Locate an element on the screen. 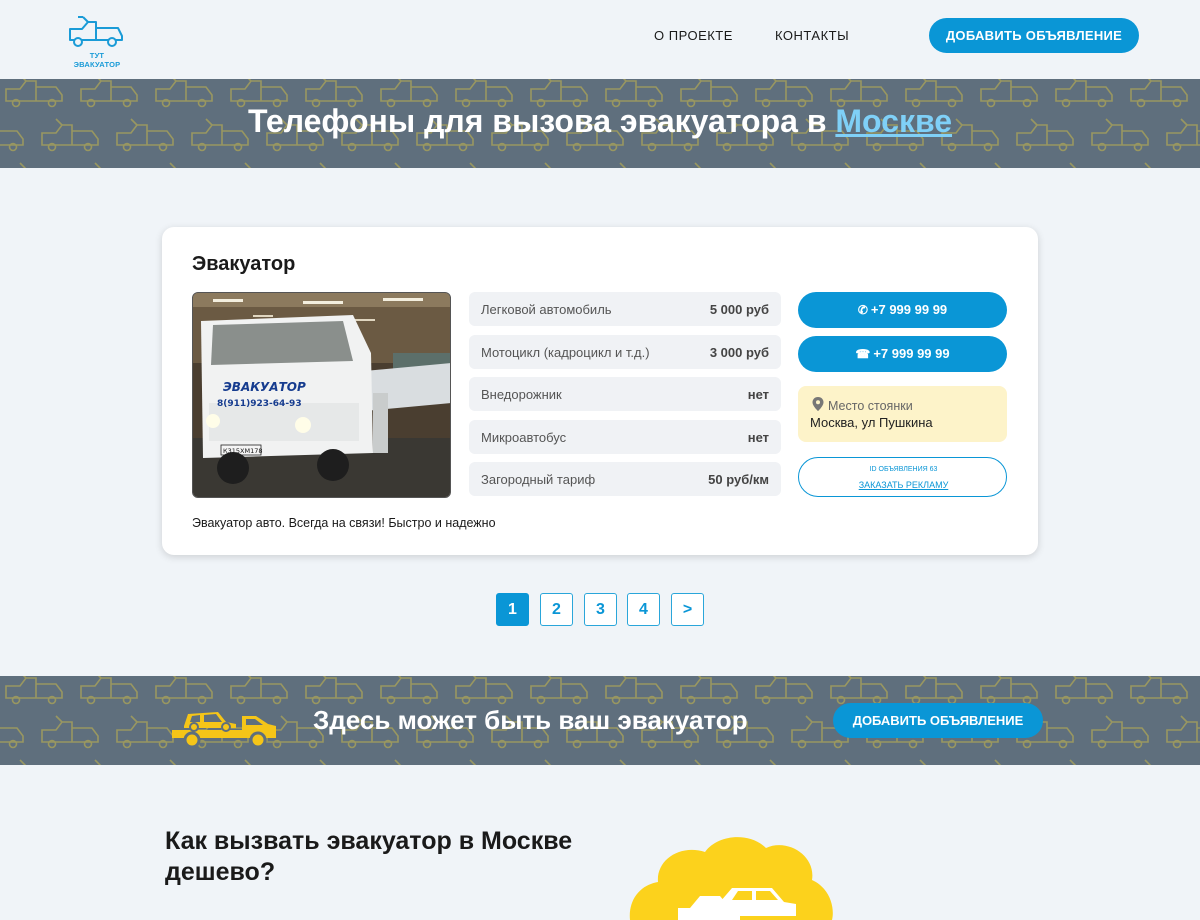 Image resolution: width=1200 pixels, height=920 pixels. parking-location: Место стоянки Москва, ул Пушкина is located at coordinates (902, 414).